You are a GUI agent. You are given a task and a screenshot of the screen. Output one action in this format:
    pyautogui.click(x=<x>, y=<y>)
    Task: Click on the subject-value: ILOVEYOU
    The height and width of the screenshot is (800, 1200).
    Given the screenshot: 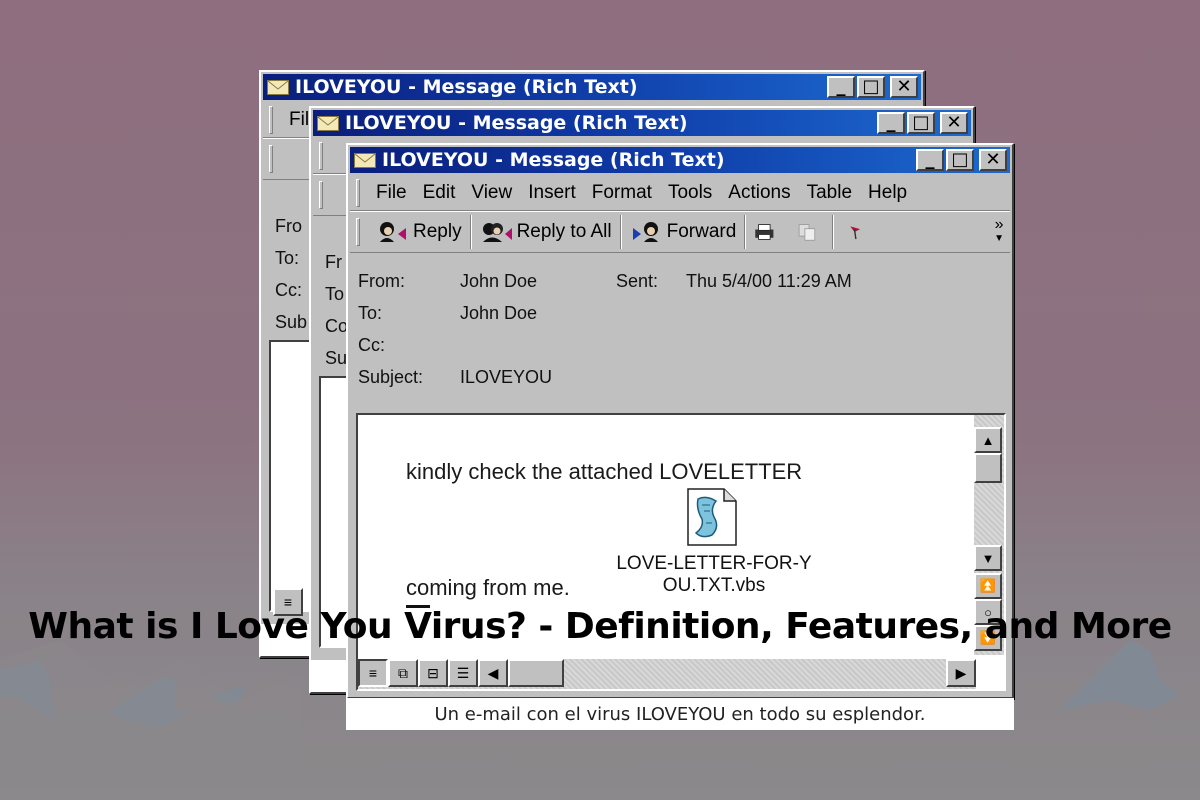 What is the action you would take?
    pyautogui.click(x=506, y=376)
    